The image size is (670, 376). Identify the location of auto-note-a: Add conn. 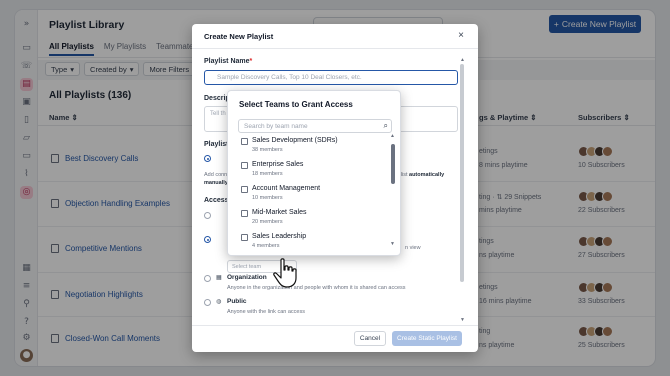
(216, 175).